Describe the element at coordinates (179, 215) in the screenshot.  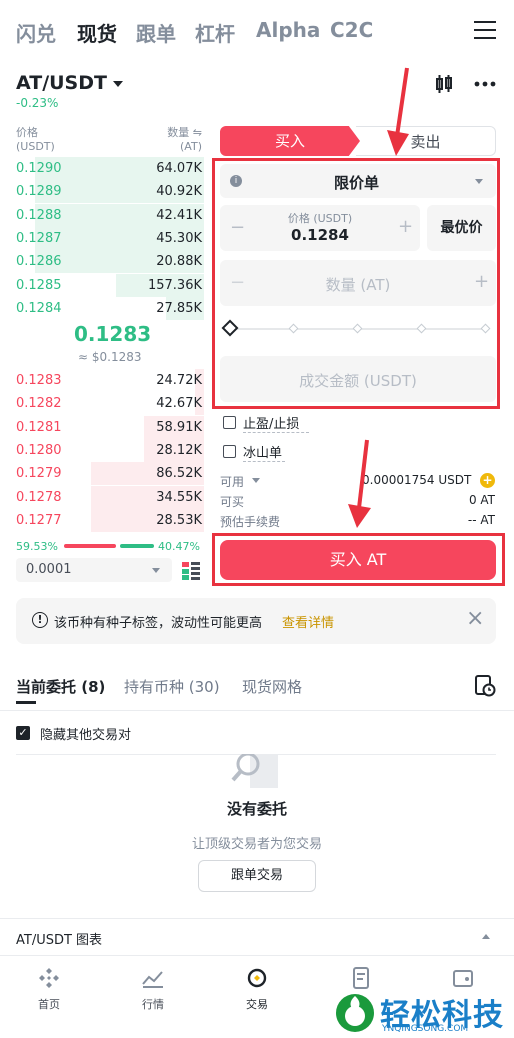
I see `bid-qty: 42.41K` at that location.